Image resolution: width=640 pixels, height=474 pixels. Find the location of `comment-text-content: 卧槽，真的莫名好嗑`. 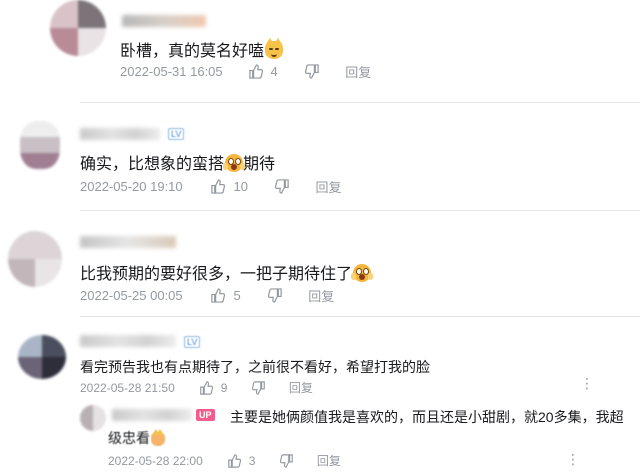

comment-text-content: 卧槽，真的莫名好嗑 is located at coordinates (192, 51).